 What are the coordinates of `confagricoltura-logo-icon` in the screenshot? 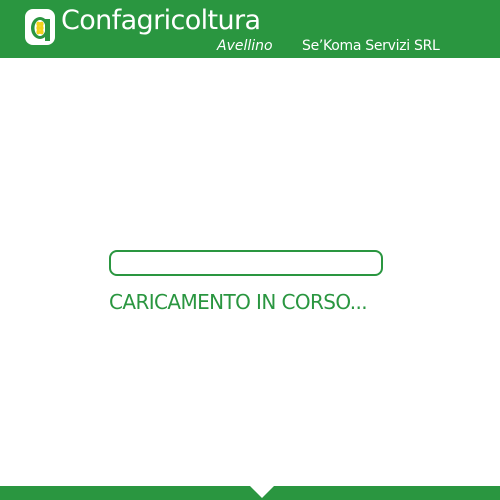 It's located at (40, 27).